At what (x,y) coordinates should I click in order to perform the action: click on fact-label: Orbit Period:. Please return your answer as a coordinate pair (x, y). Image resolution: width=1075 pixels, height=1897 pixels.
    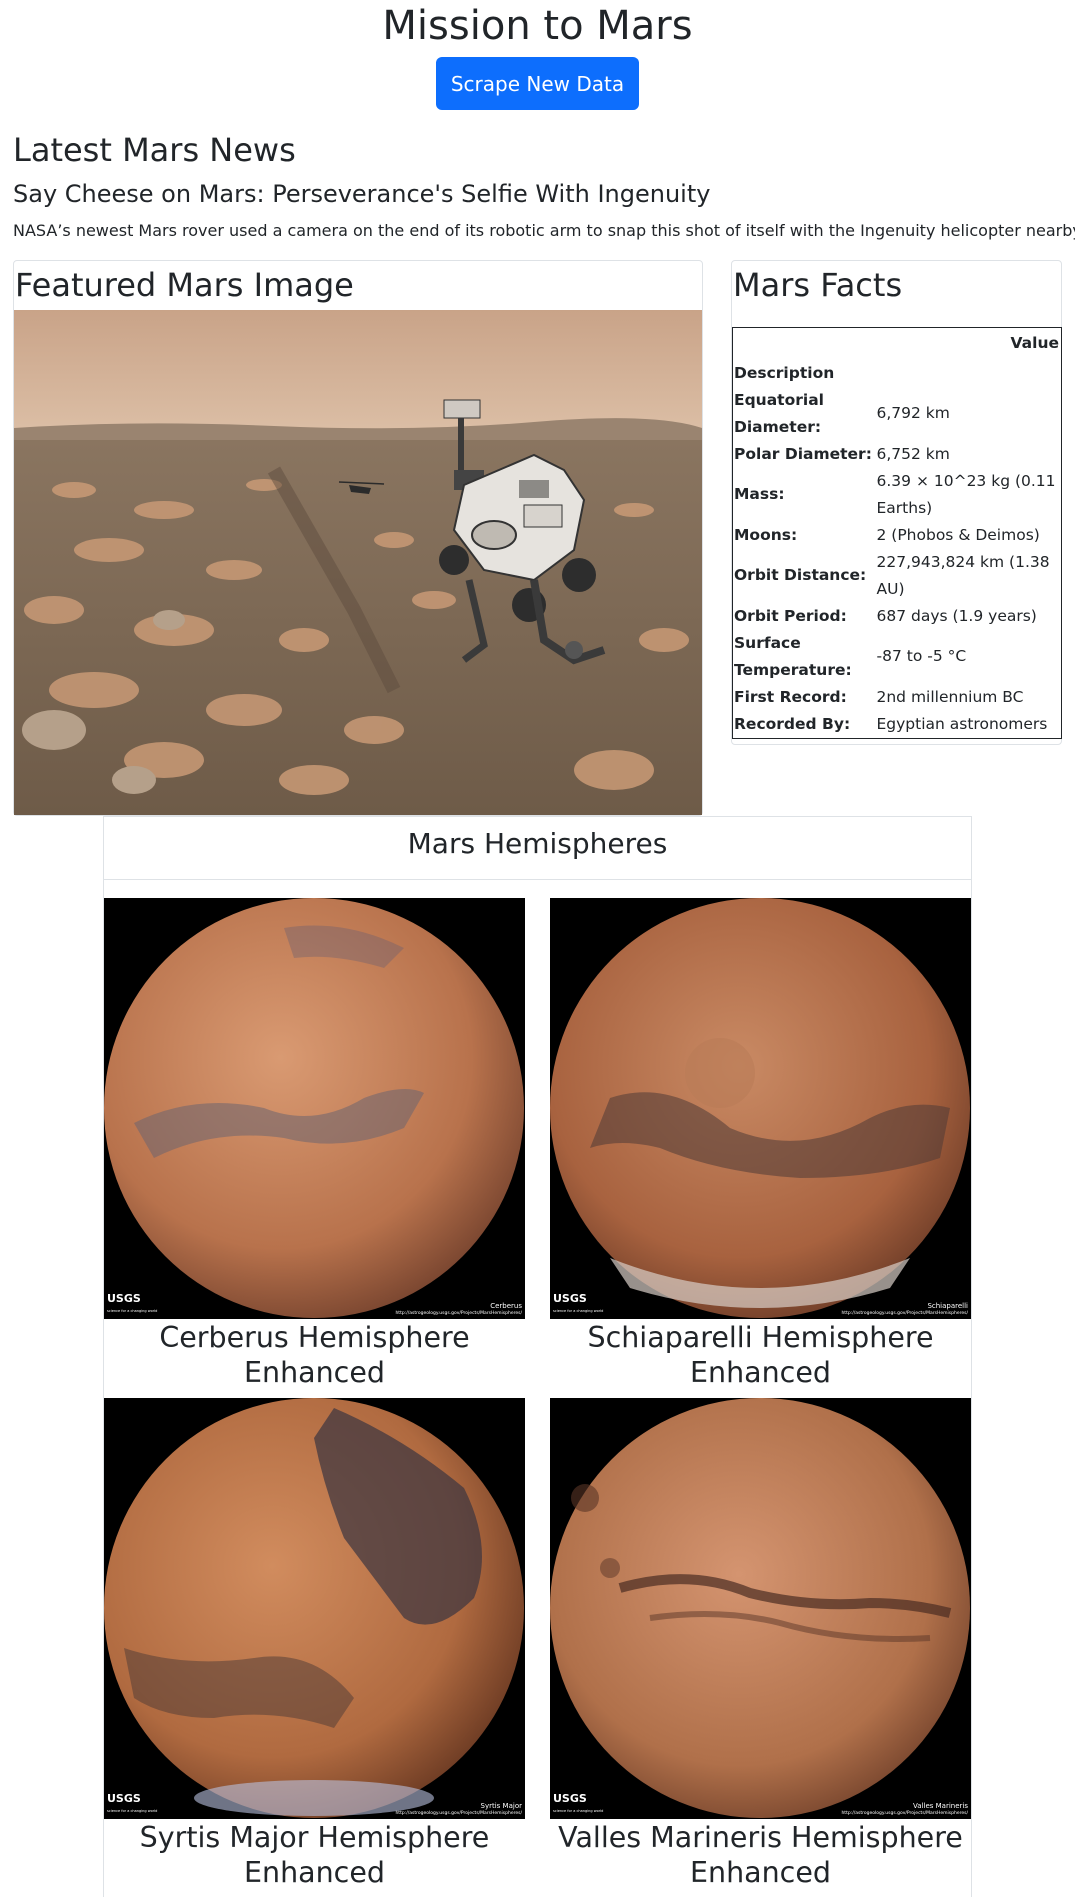
    Looking at the image, I should click on (790, 615).